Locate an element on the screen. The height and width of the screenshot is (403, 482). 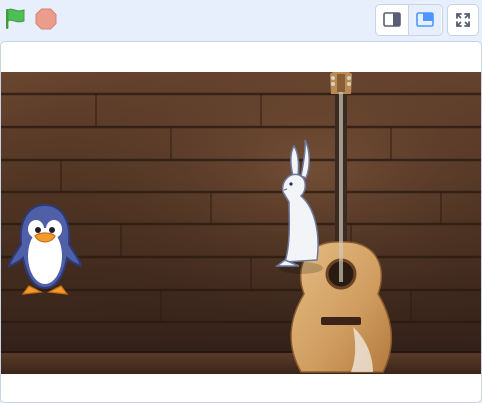
large-stage-icon is located at coordinates (425, 19).